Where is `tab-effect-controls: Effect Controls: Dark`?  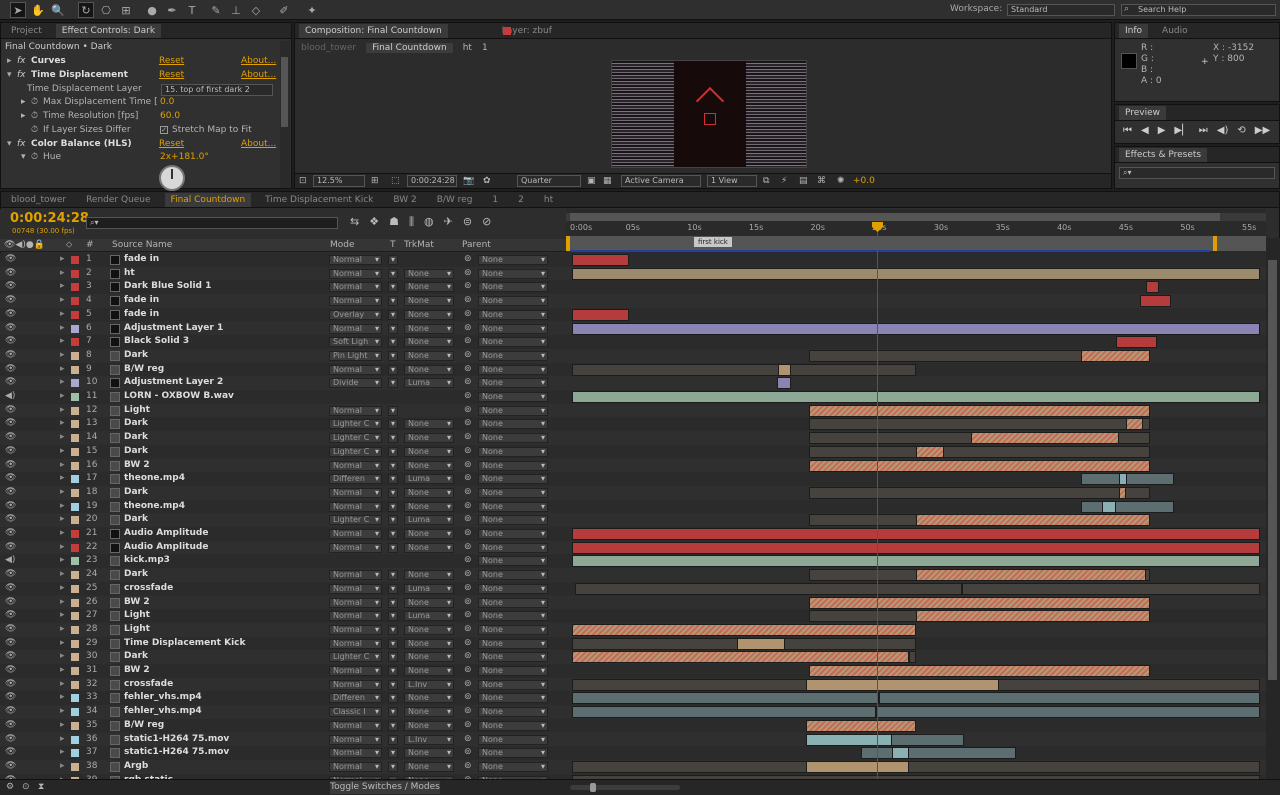 tab-effect-controls: Effect Controls: Dark is located at coordinates (108, 30).